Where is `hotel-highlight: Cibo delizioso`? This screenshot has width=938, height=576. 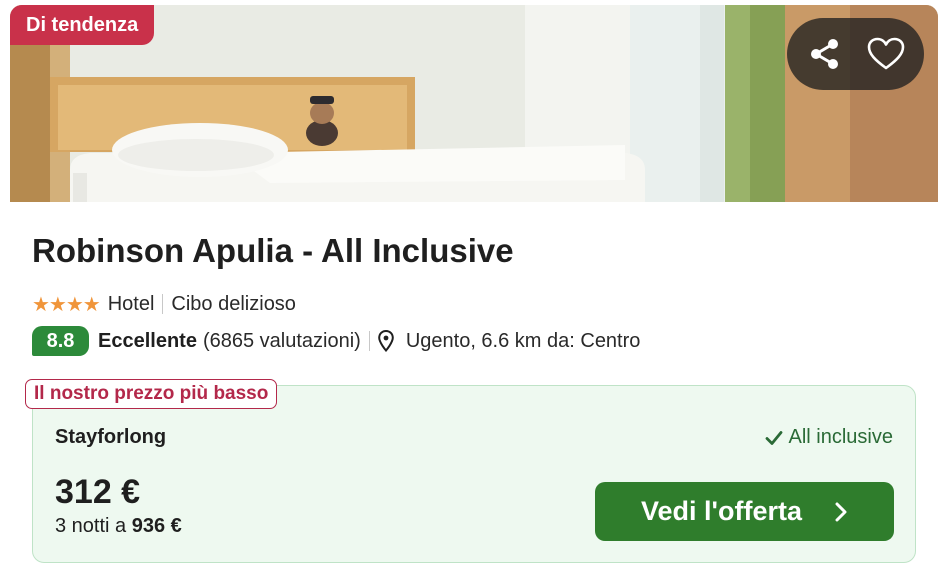
hotel-highlight: Cibo delizioso is located at coordinates (233, 303).